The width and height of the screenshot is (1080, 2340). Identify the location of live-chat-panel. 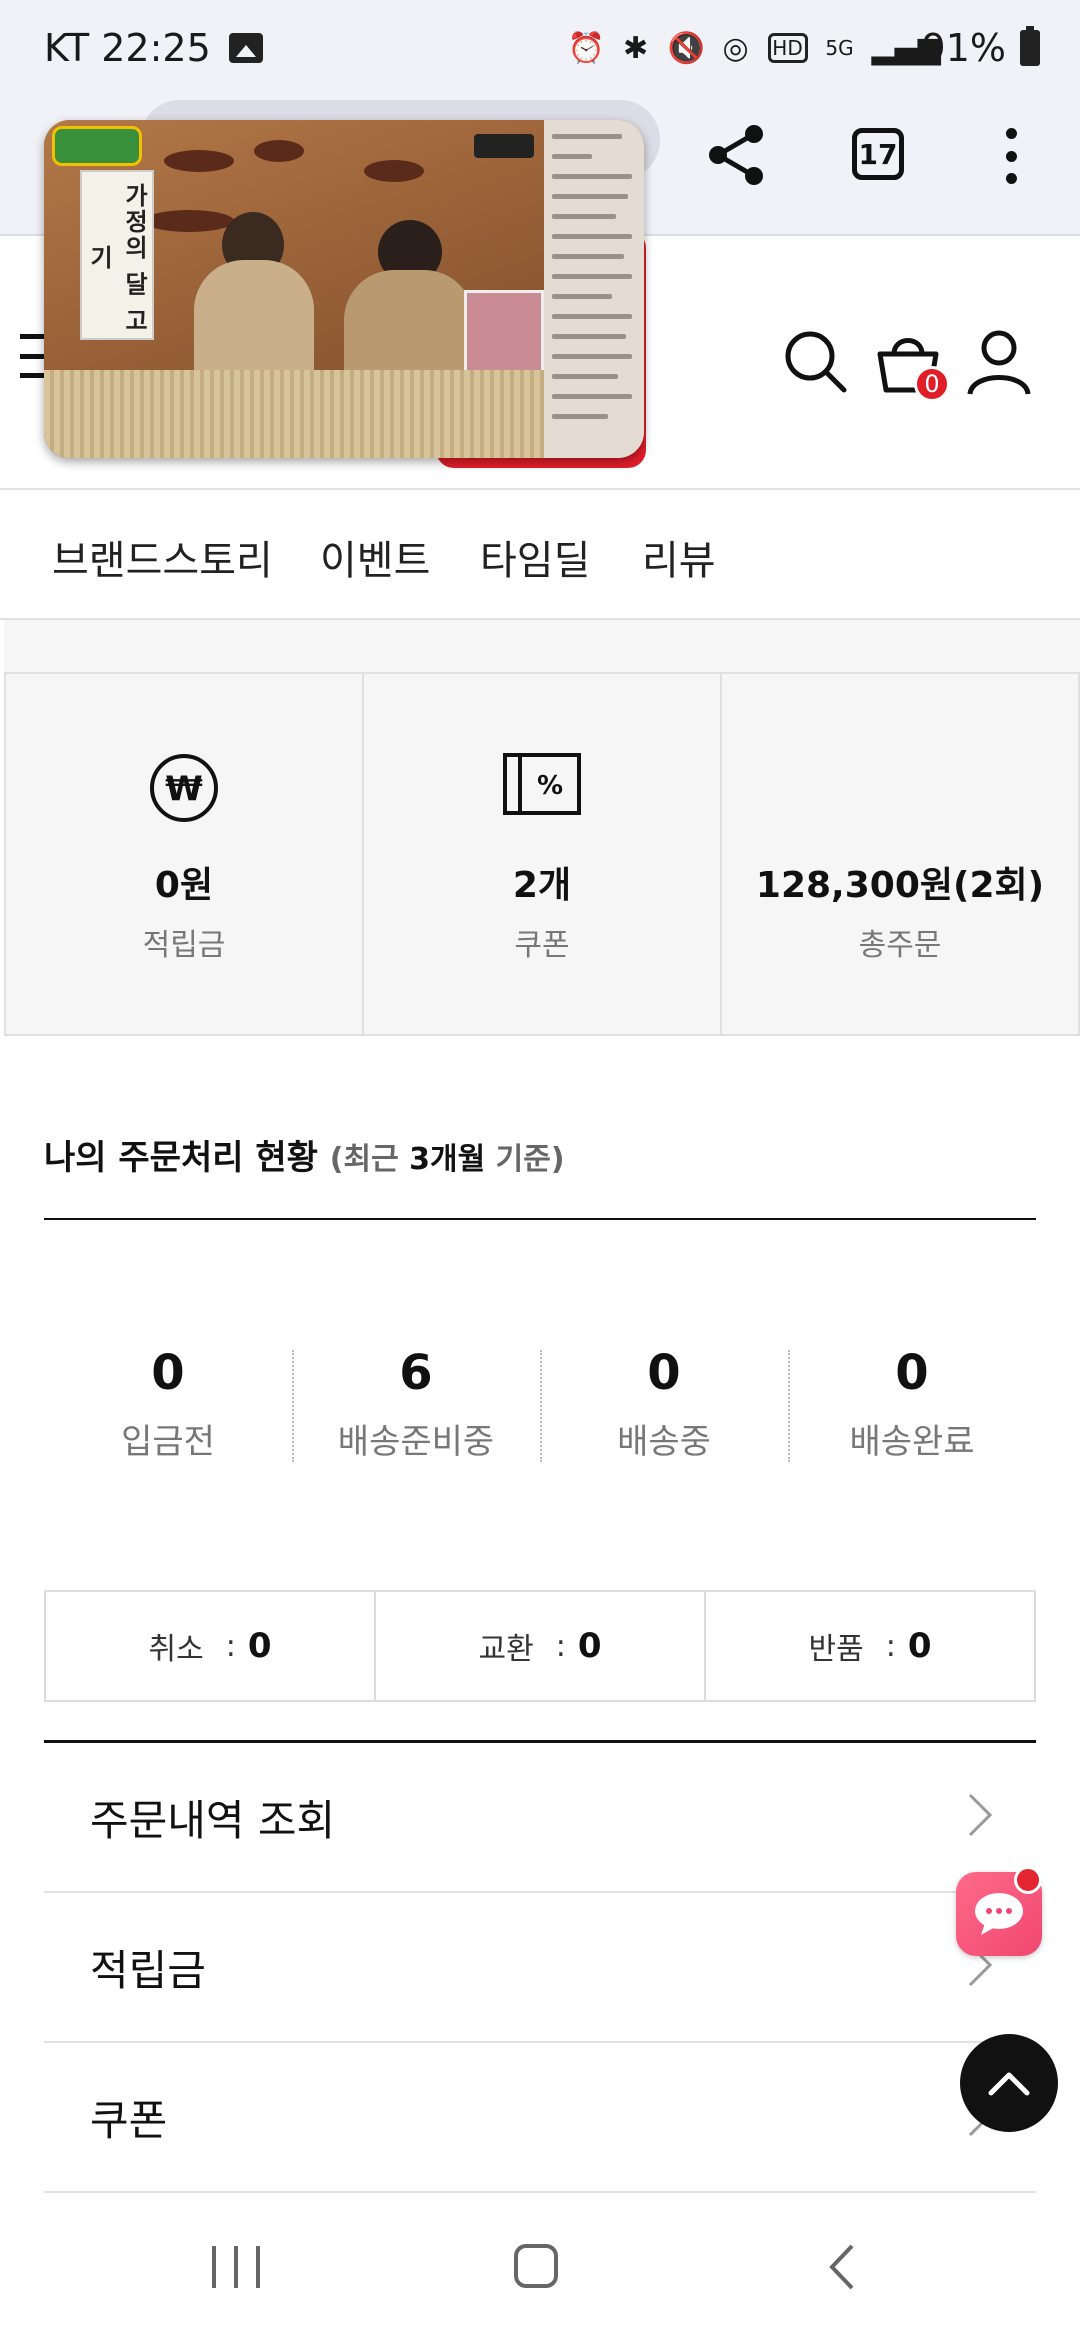
(594, 289).